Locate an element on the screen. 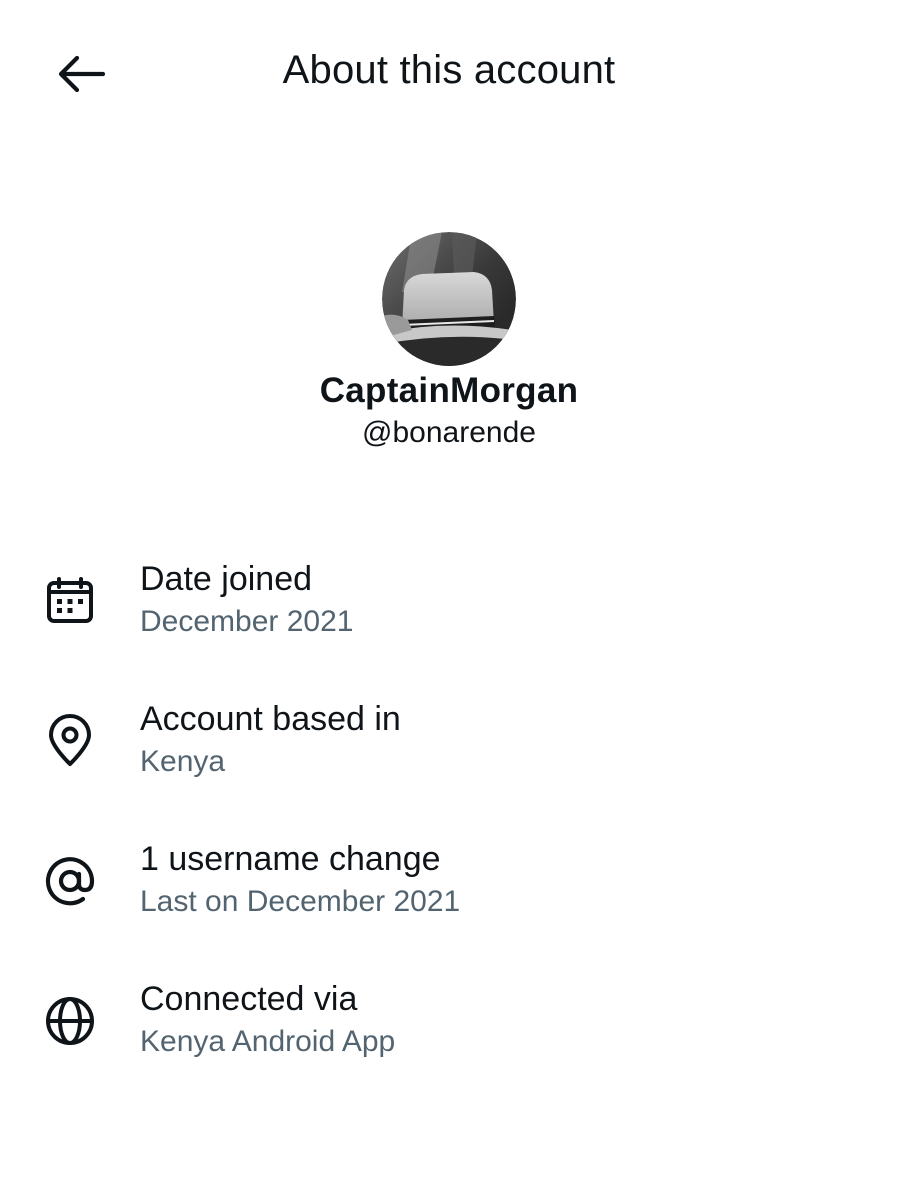  header: About this account is located at coordinates (449, 75).